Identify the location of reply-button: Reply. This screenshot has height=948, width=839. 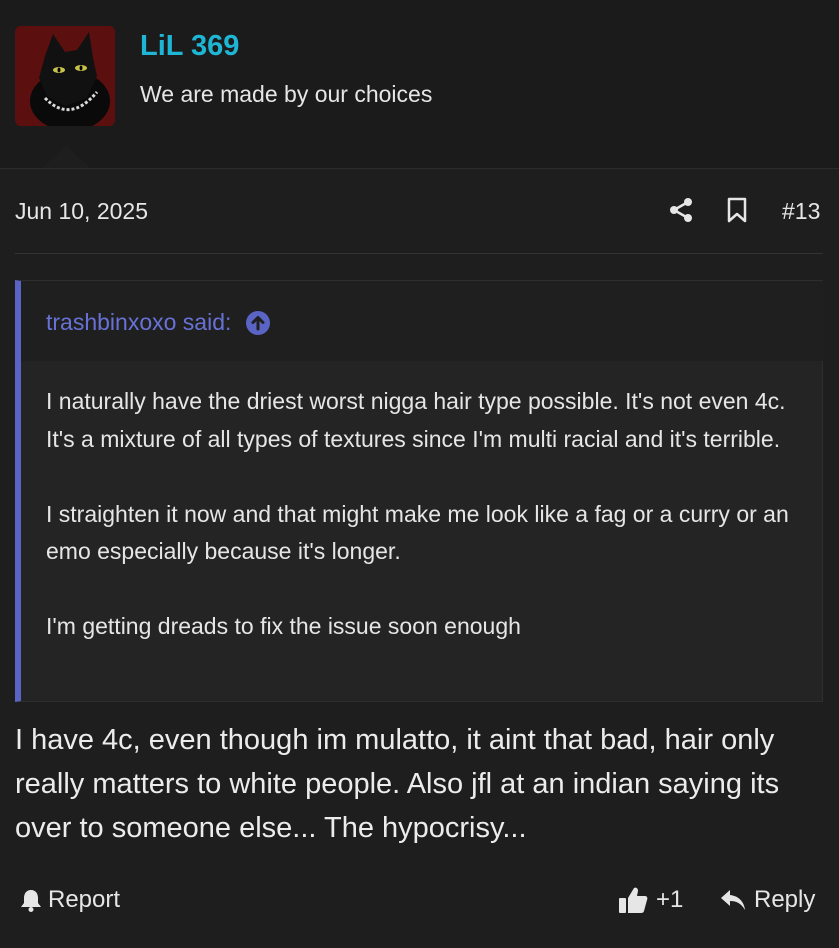
(767, 900).